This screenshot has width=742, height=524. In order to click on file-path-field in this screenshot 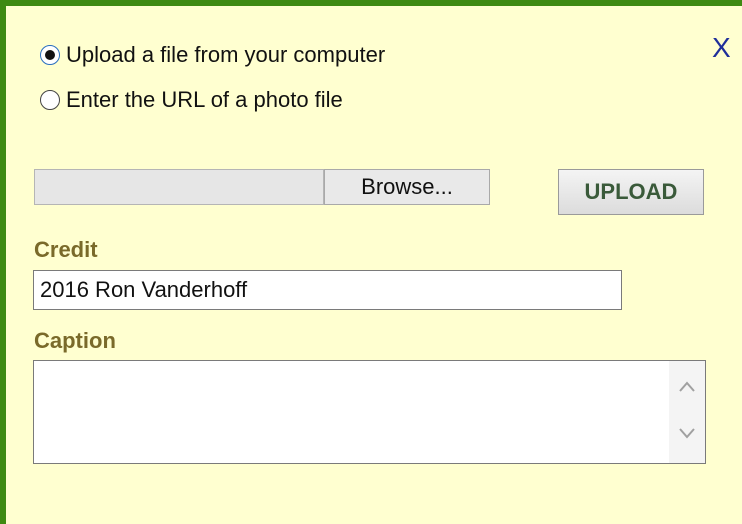, I will do `click(179, 187)`.